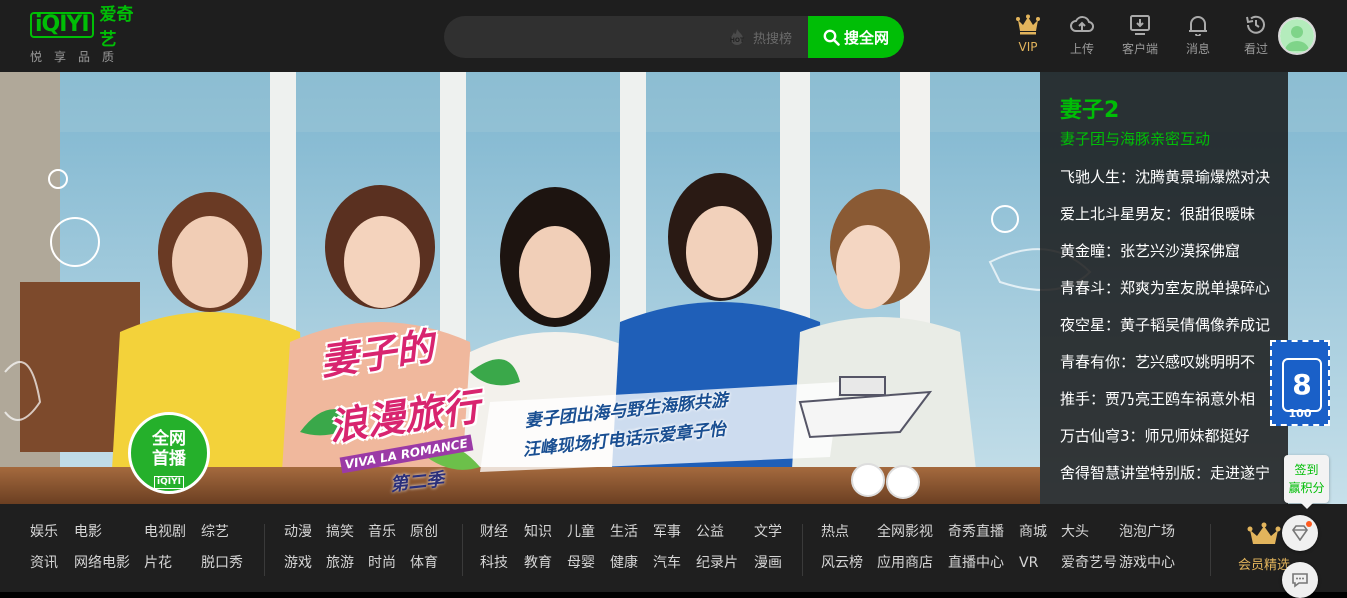 The width and height of the screenshot is (1347, 598). I want to click on premiere-badge-line1: 全网, so click(169, 439).